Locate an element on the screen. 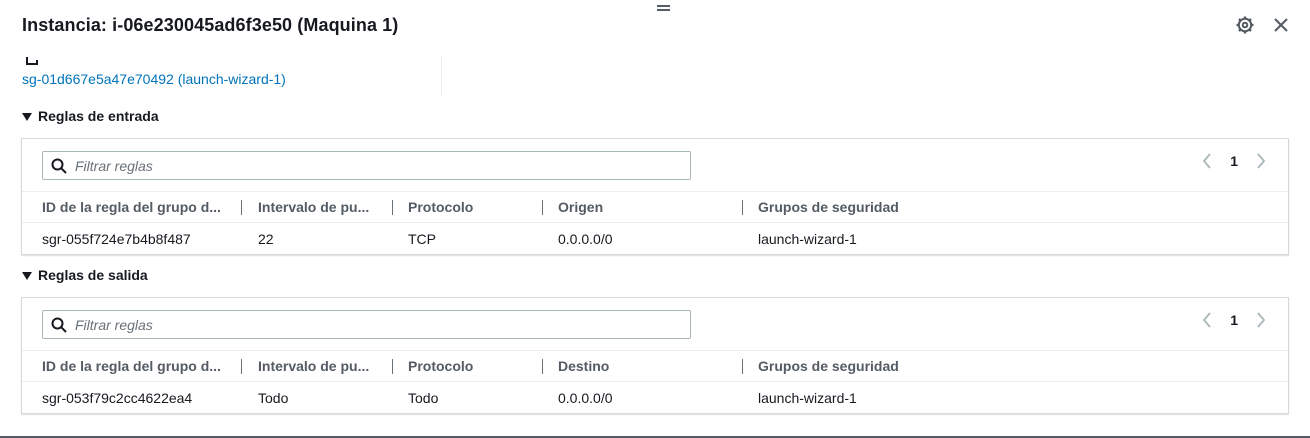  outbound-pagination: 1 is located at coordinates (1234, 320).